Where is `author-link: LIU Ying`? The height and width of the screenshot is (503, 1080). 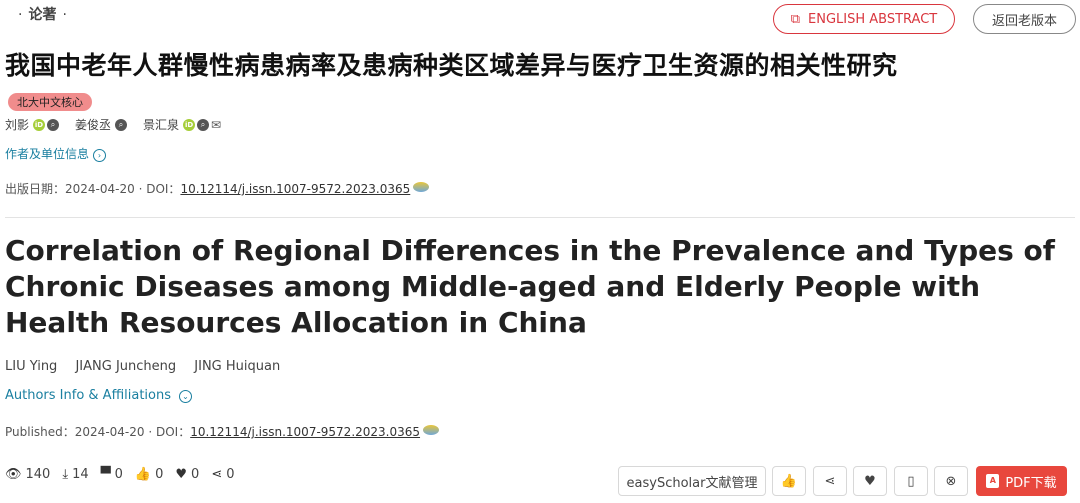
author-link: LIU Ying is located at coordinates (31, 366).